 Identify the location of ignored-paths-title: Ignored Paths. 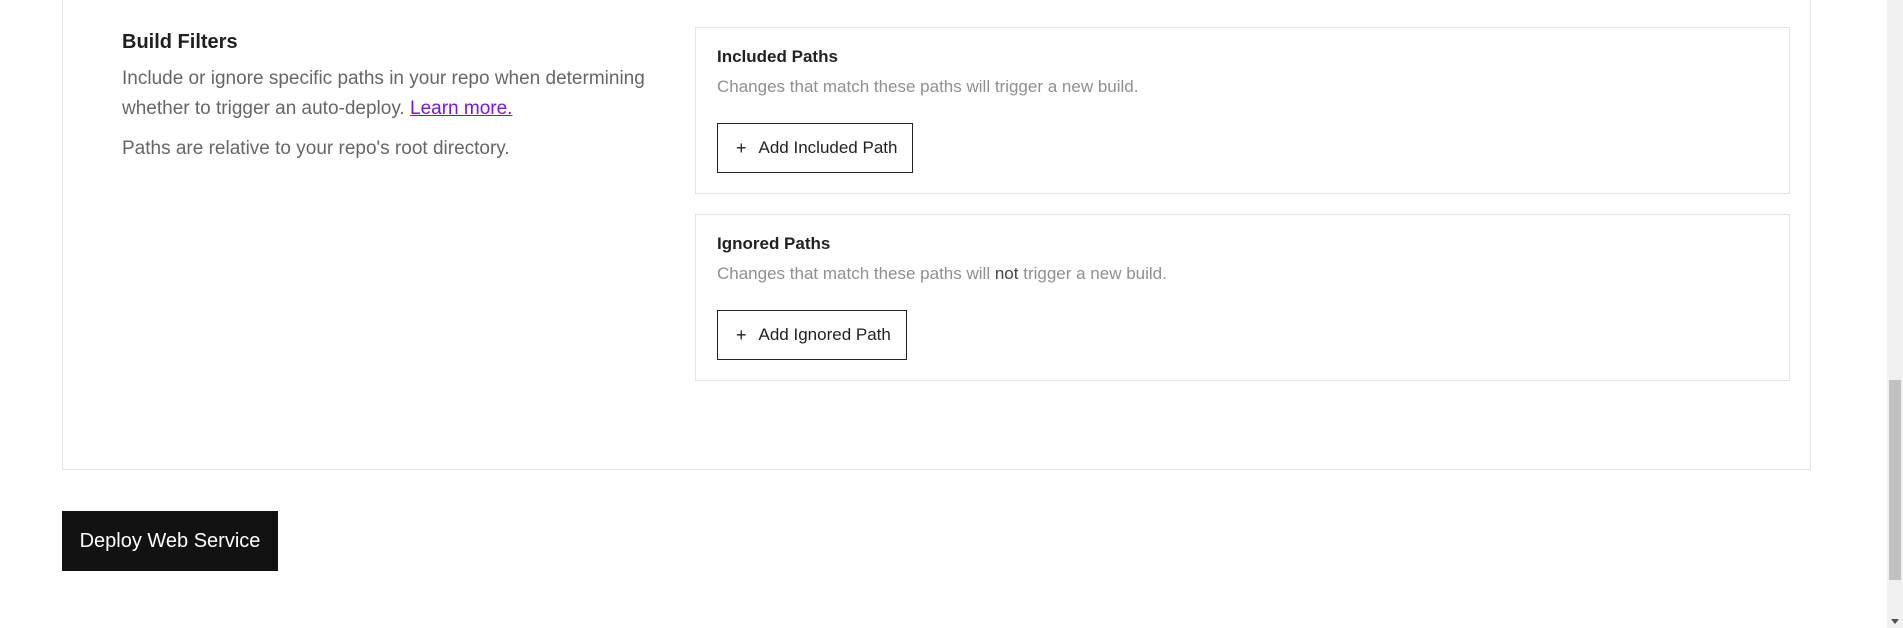
(774, 243).